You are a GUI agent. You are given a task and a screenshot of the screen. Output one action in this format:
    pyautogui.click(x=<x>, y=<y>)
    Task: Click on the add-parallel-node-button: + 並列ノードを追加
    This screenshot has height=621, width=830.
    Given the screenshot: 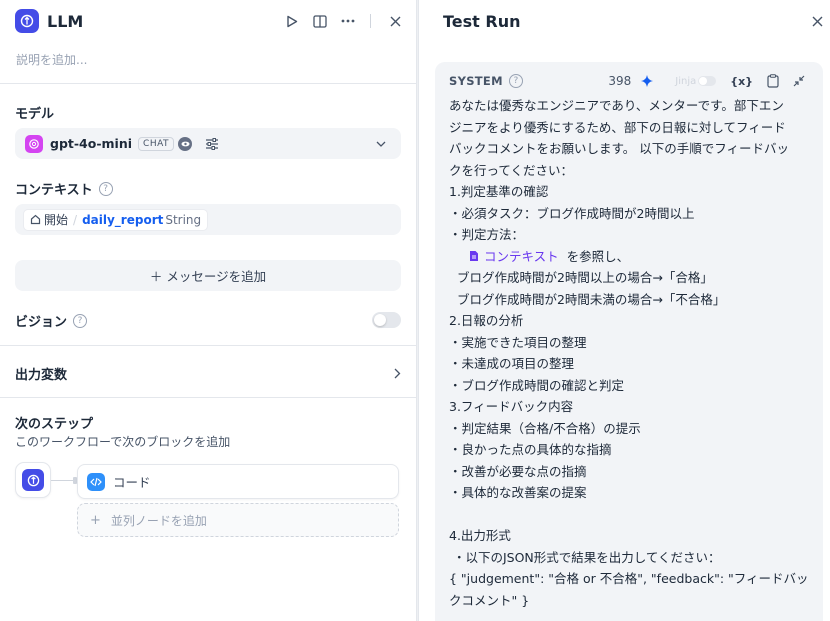 What is the action you would take?
    pyautogui.click(x=238, y=520)
    